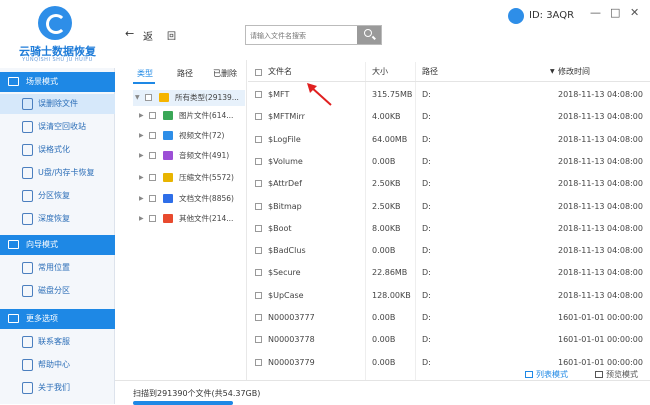 This screenshot has height=405, width=650. Describe the element at coordinates (449, 363) in the screenshot. I see `table-row: N00003779 0.00B D: 1601-01-01 00:00:00` at that location.